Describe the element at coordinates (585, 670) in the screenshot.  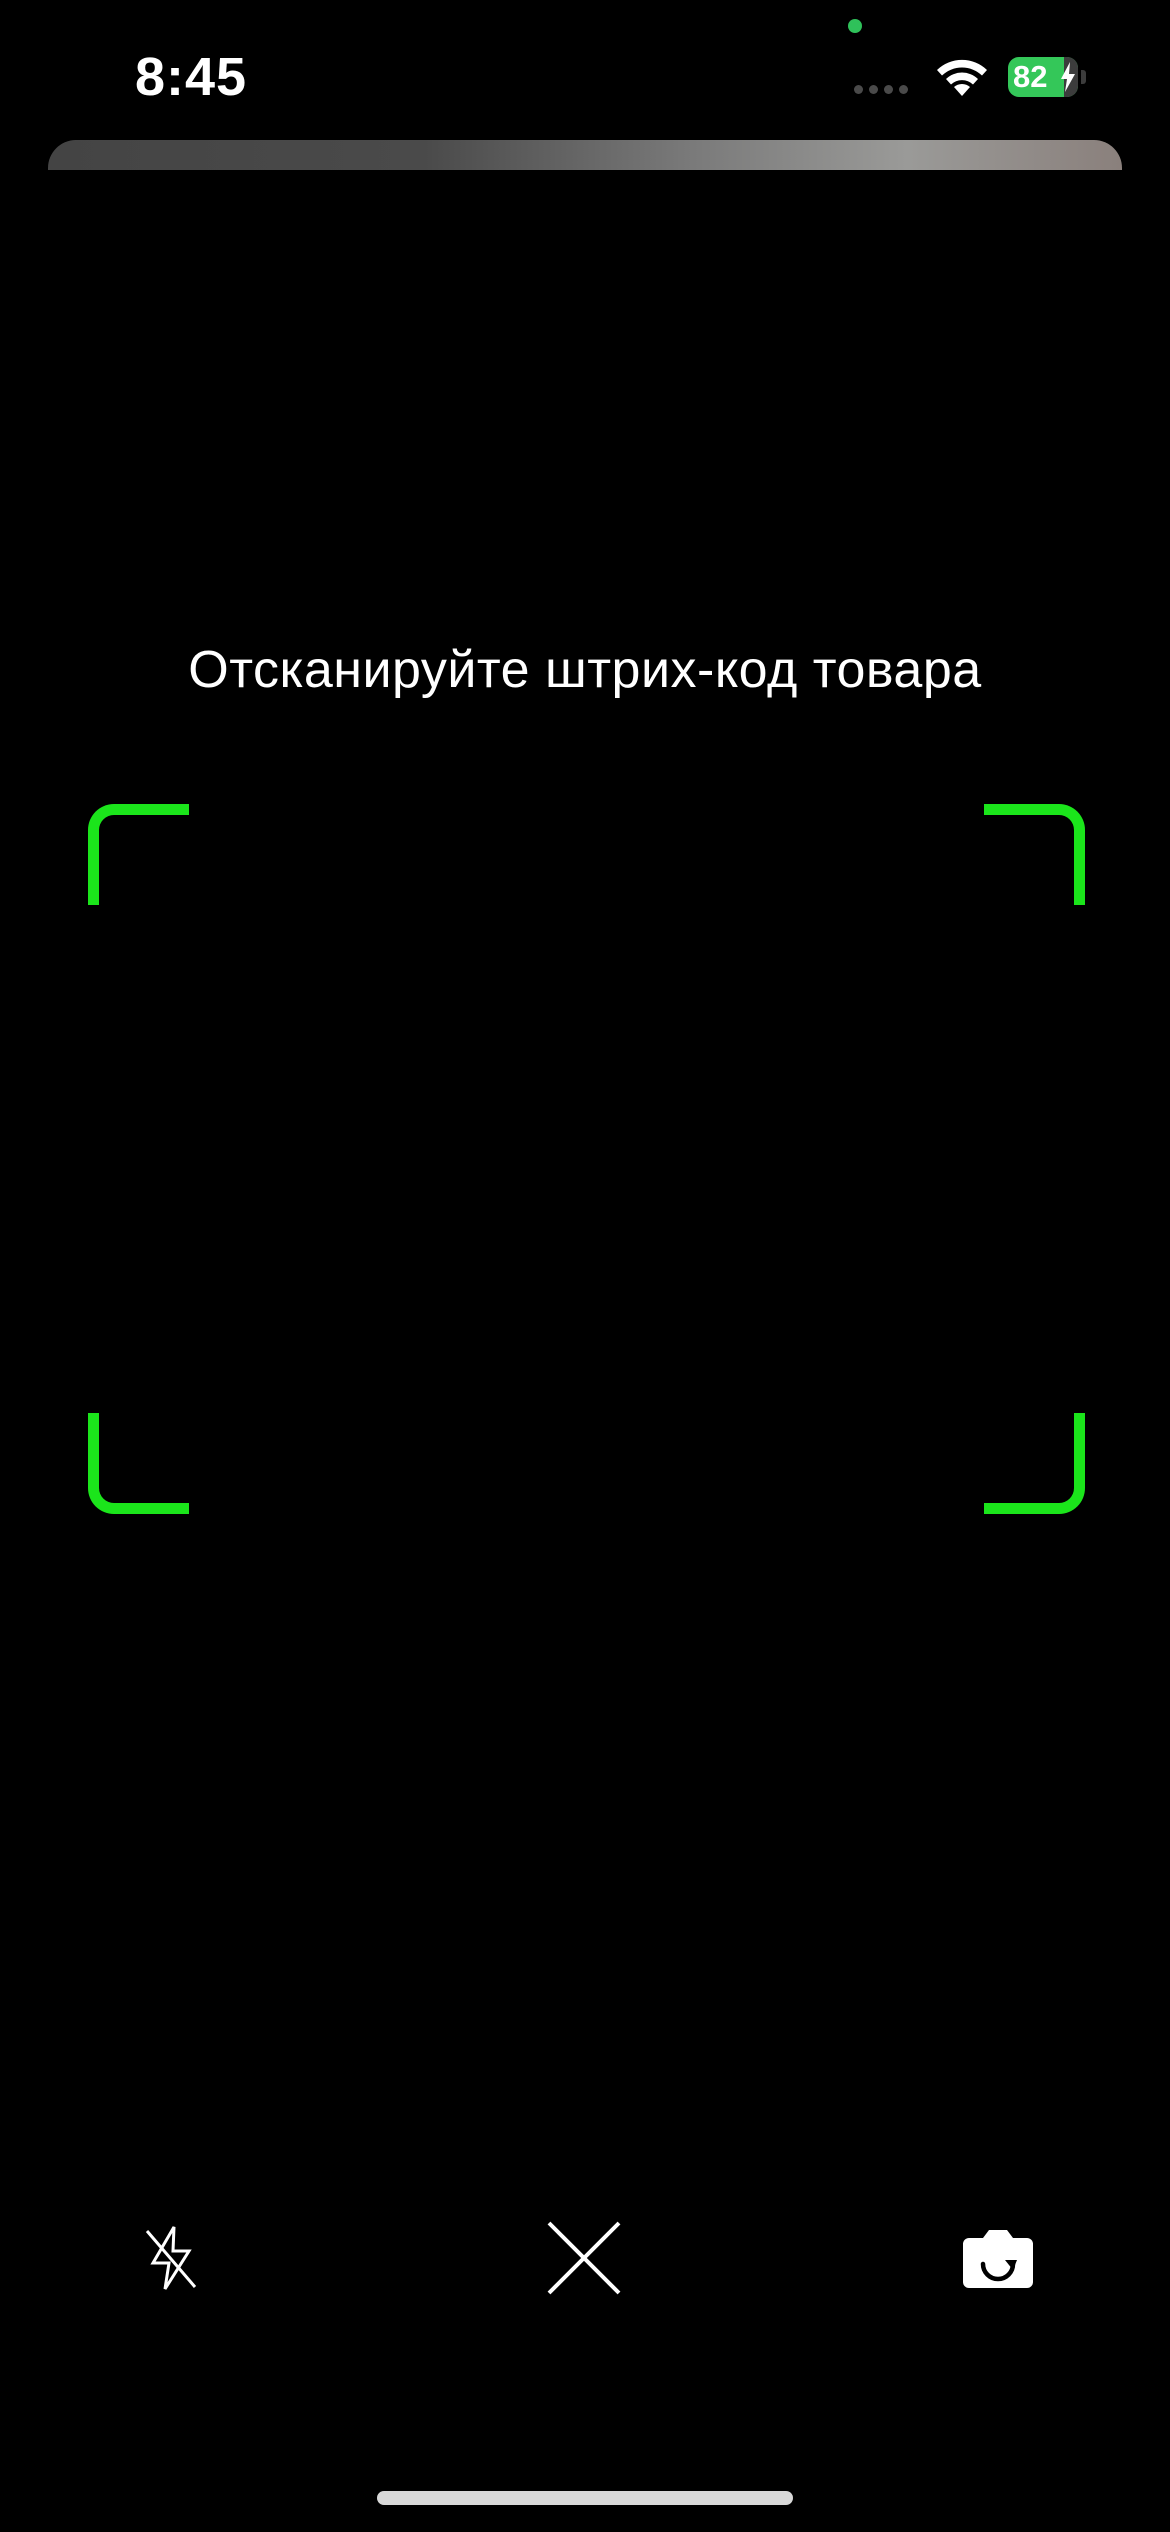
I see `scan-instruction: Отсканируйте штрих-код товара` at that location.